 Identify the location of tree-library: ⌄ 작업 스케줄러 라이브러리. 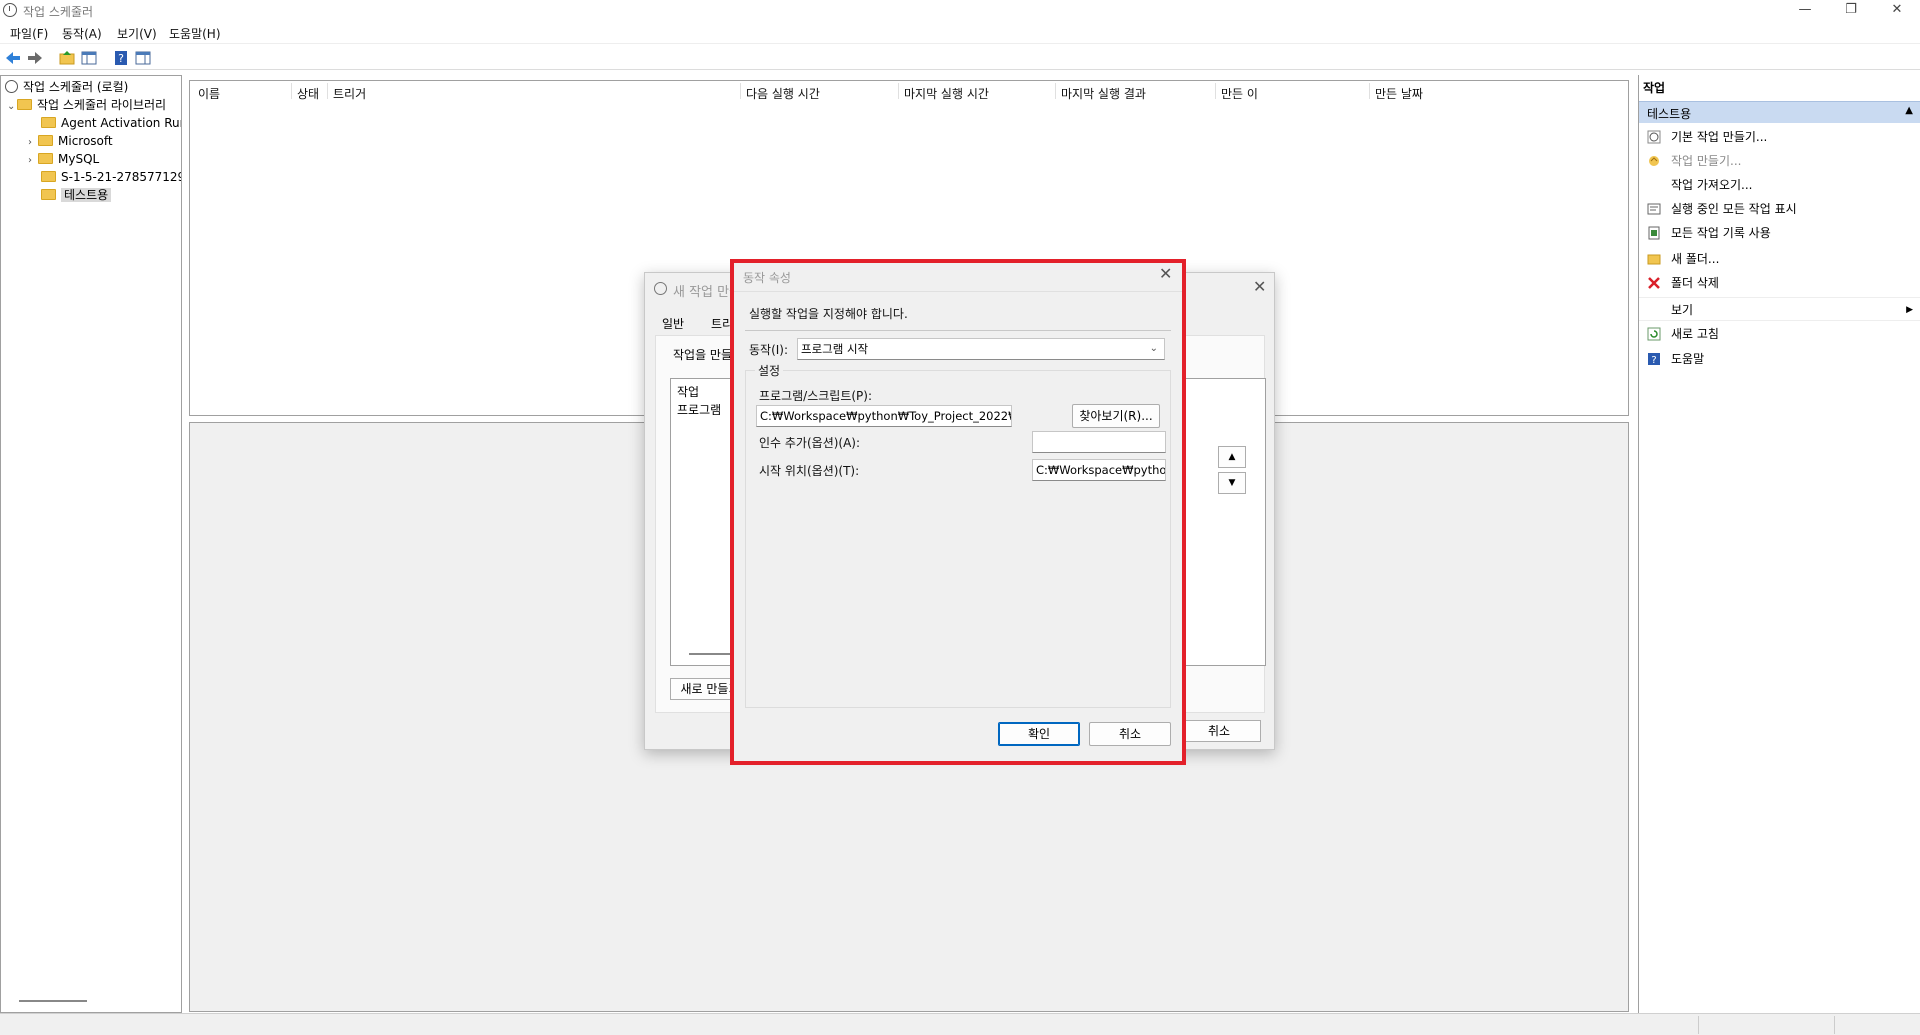
(86, 105).